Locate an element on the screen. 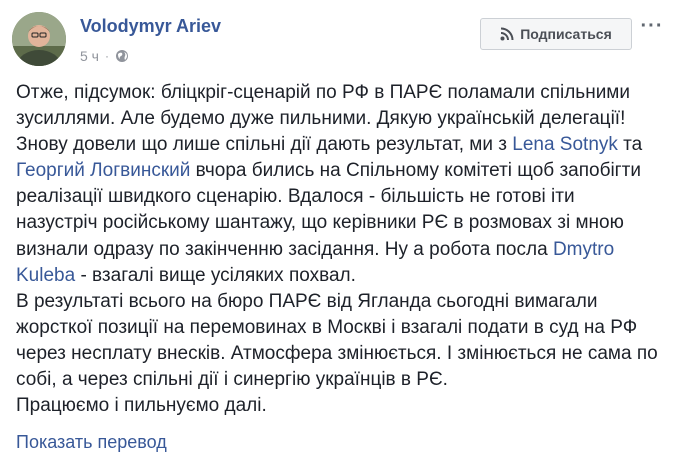 The width and height of the screenshot is (675, 471). subscribe-label: Подписаться is located at coordinates (566, 34).